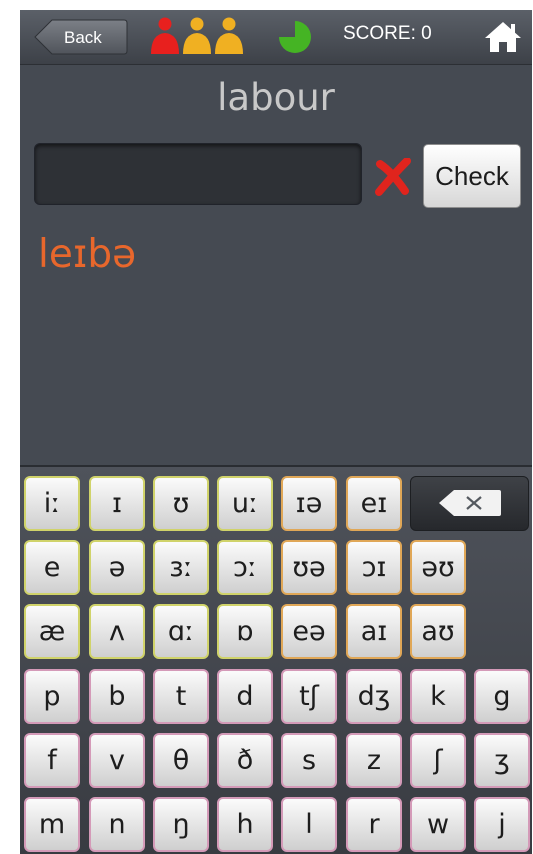 The height and width of the screenshot is (854, 533). Describe the element at coordinates (87, 254) in the screenshot. I see `phonetic-transcription: leɪbə` at that location.